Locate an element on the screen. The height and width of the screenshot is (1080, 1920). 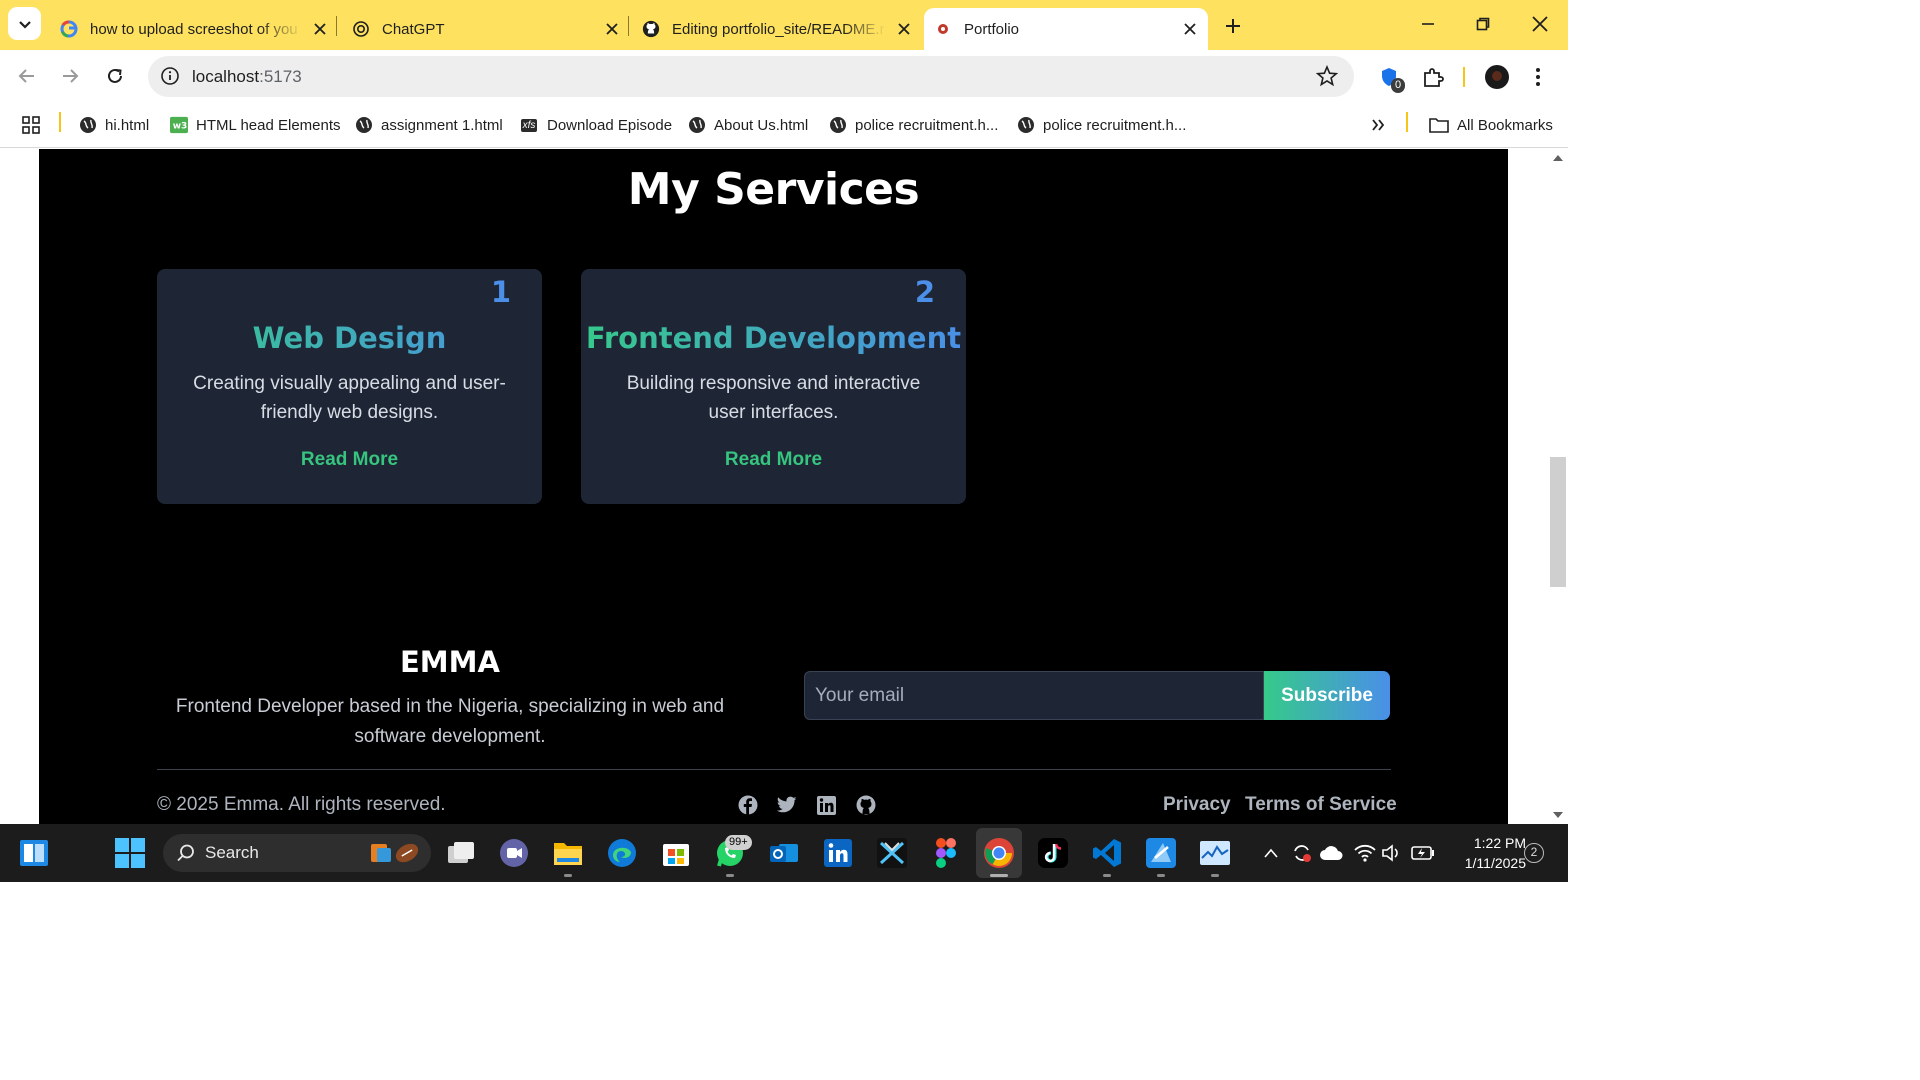
footer-brand: EMMA is located at coordinates (450, 662).